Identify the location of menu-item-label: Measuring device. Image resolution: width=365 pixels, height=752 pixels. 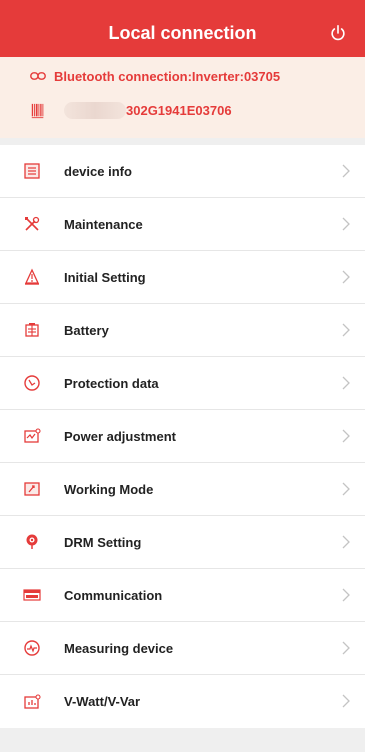
(119, 648).